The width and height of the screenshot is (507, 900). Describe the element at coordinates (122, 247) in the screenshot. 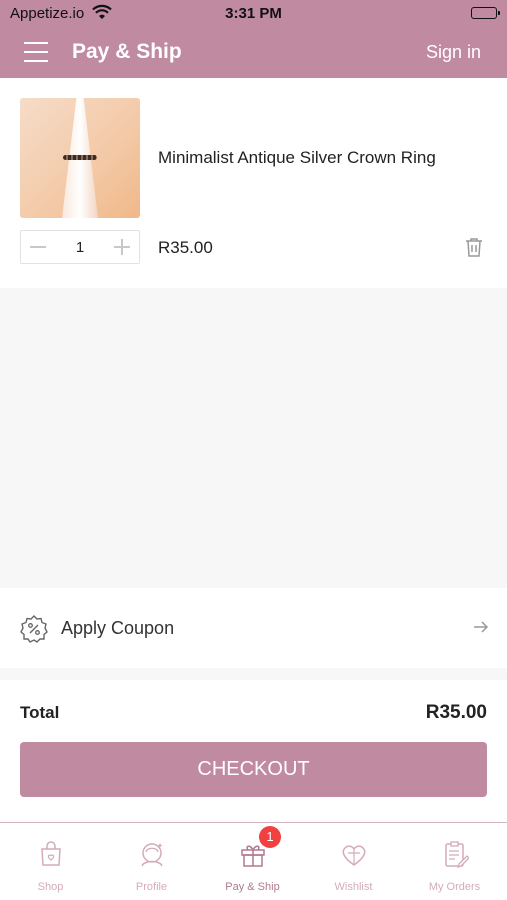

I see `increase-quantity-button` at that location.